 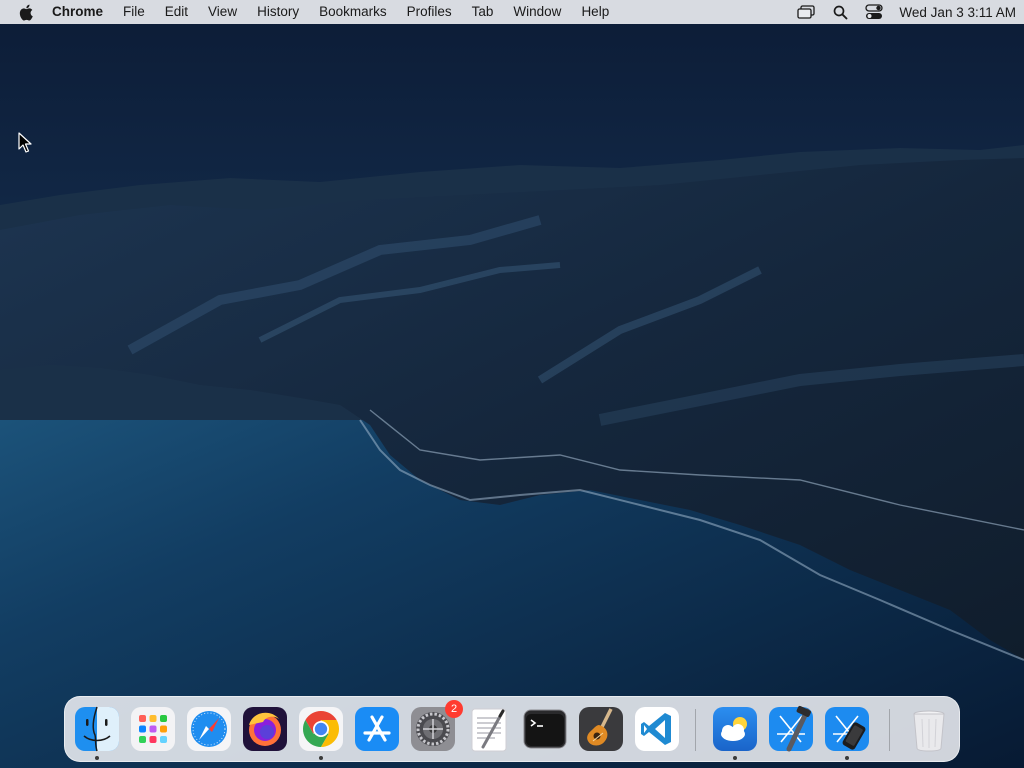 I want to click on garageband-icon, so click(x=601, y=729).